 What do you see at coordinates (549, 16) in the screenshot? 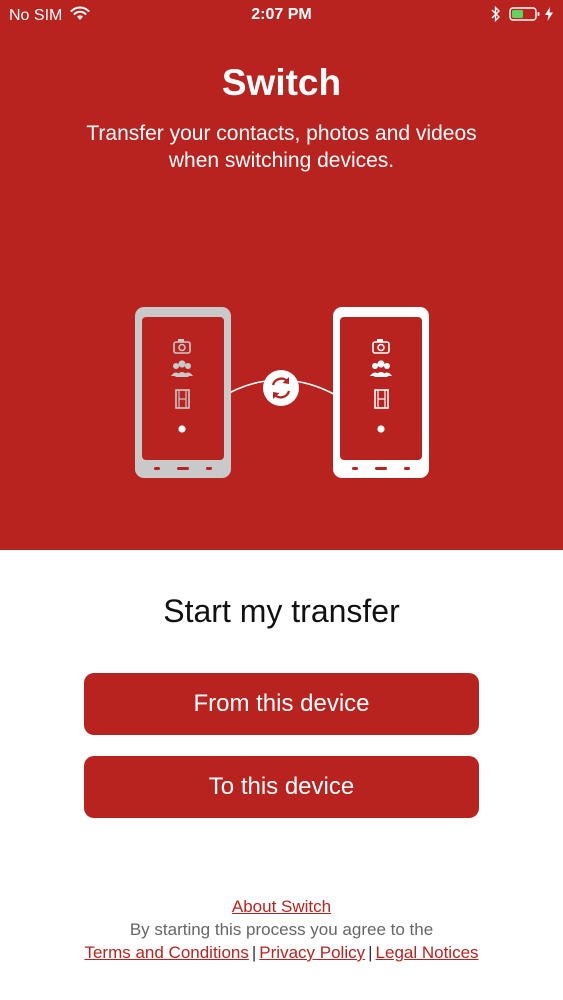
I see `charging-bolt-icon` at bounding box center [549, 16].